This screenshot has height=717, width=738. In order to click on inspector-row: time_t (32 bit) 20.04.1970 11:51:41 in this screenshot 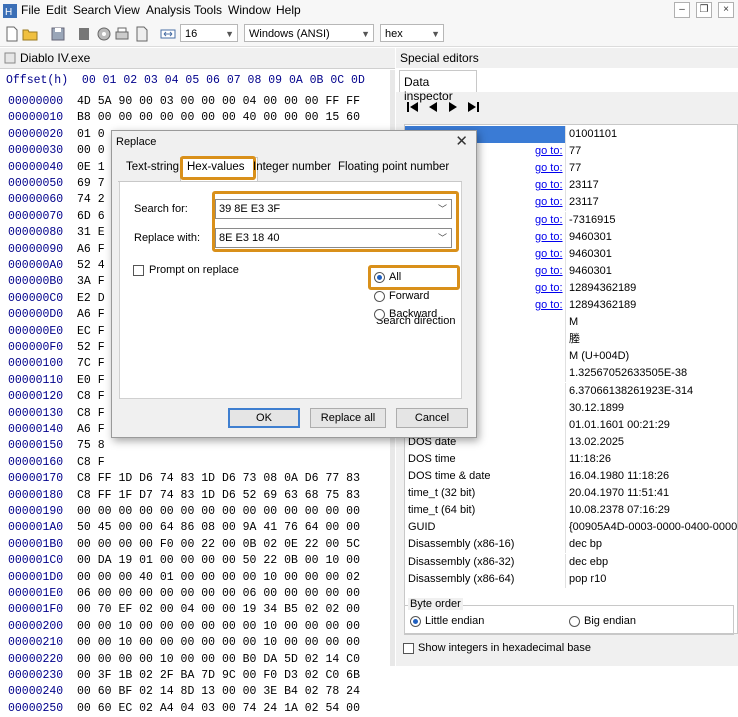, I will do `click(571, 494)`.